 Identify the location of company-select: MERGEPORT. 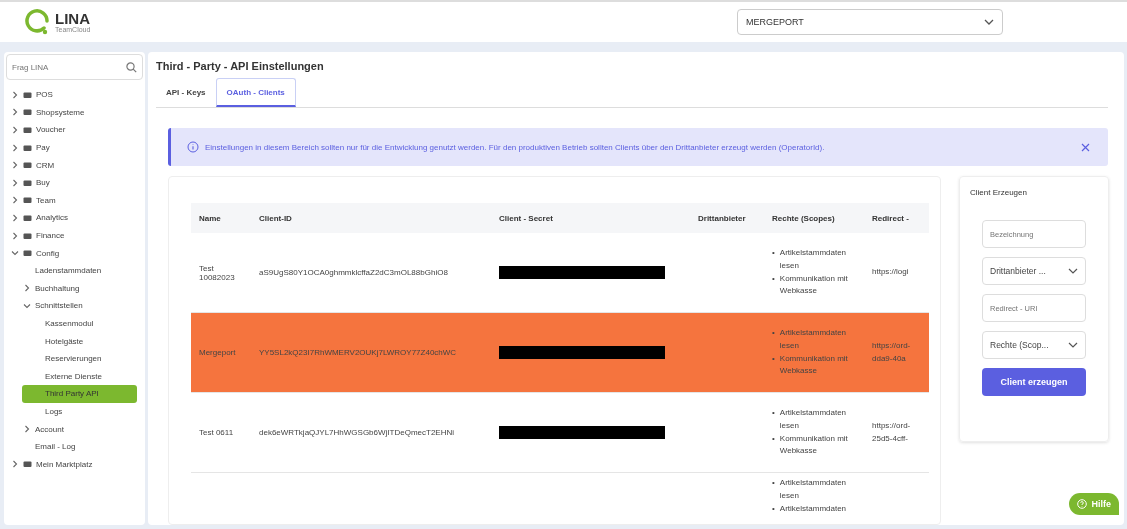
(870, 22).